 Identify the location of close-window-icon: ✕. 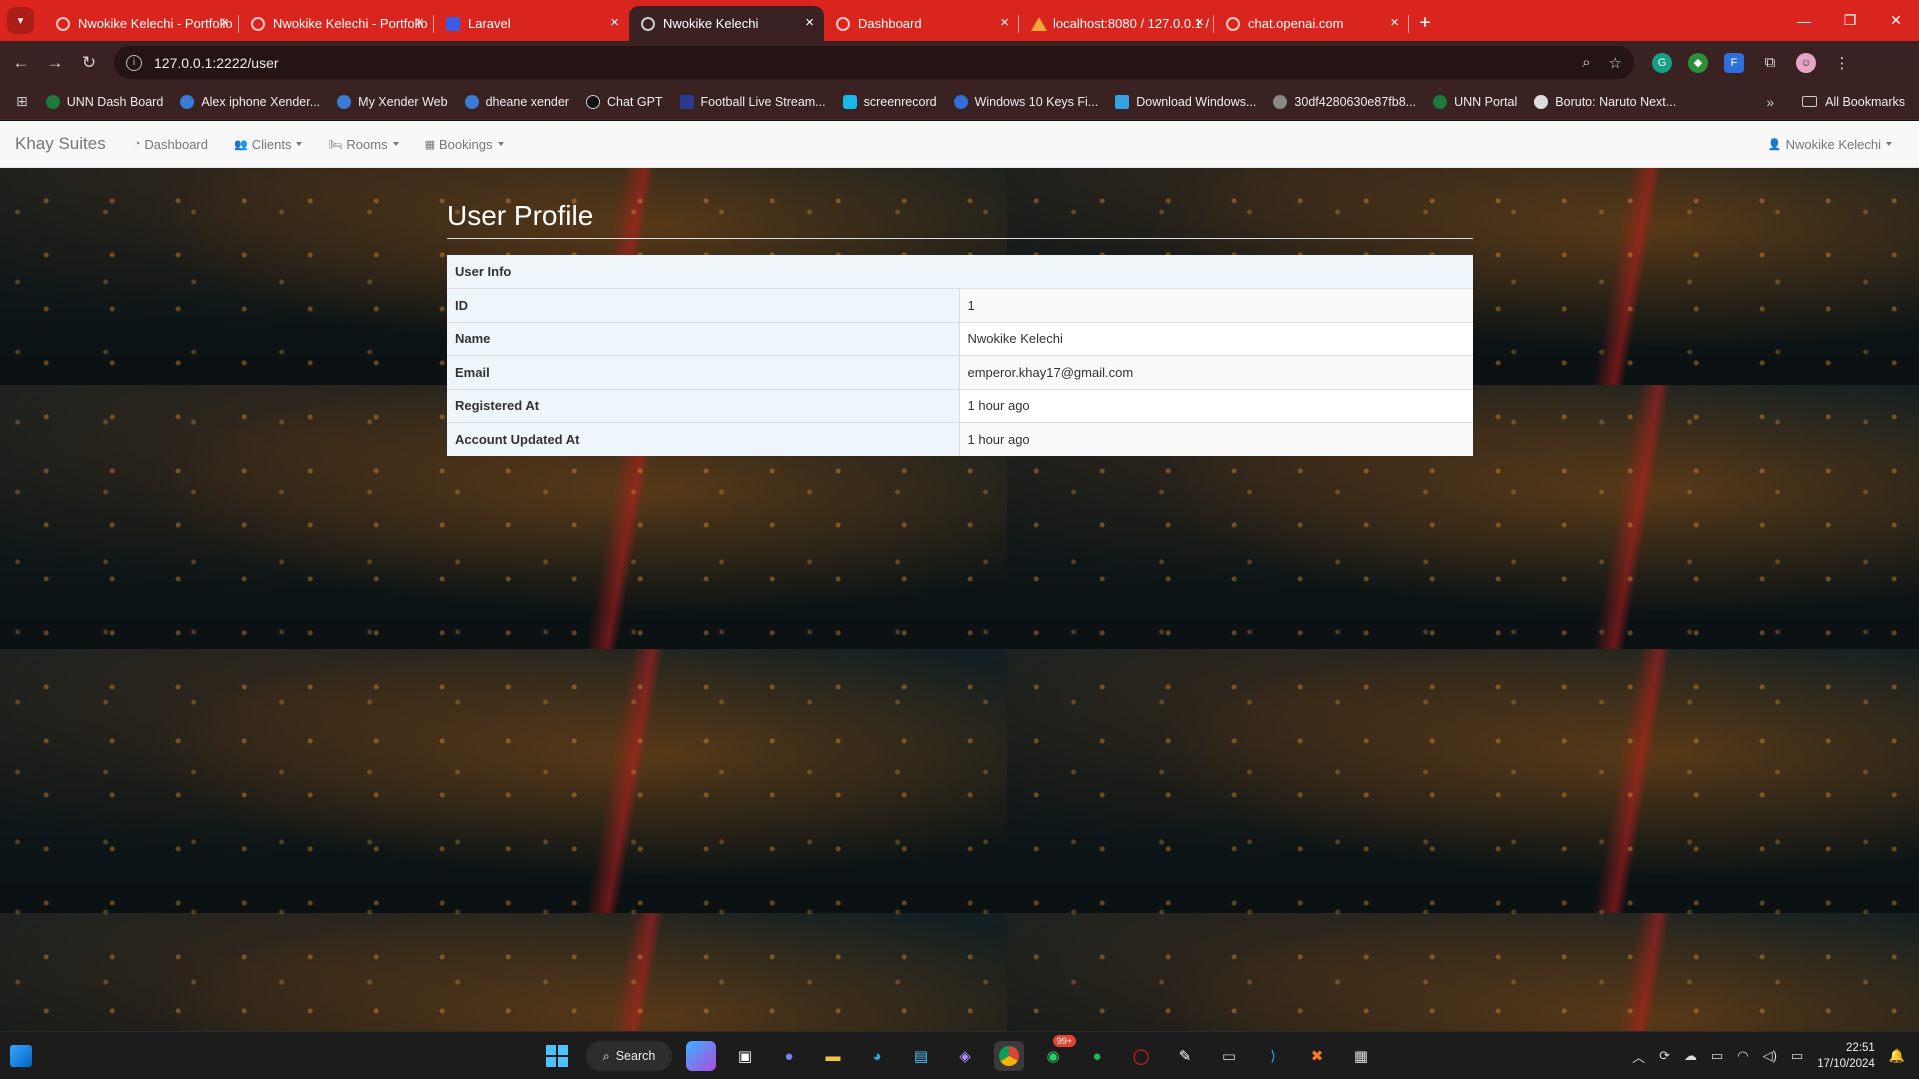
(1896, 20).